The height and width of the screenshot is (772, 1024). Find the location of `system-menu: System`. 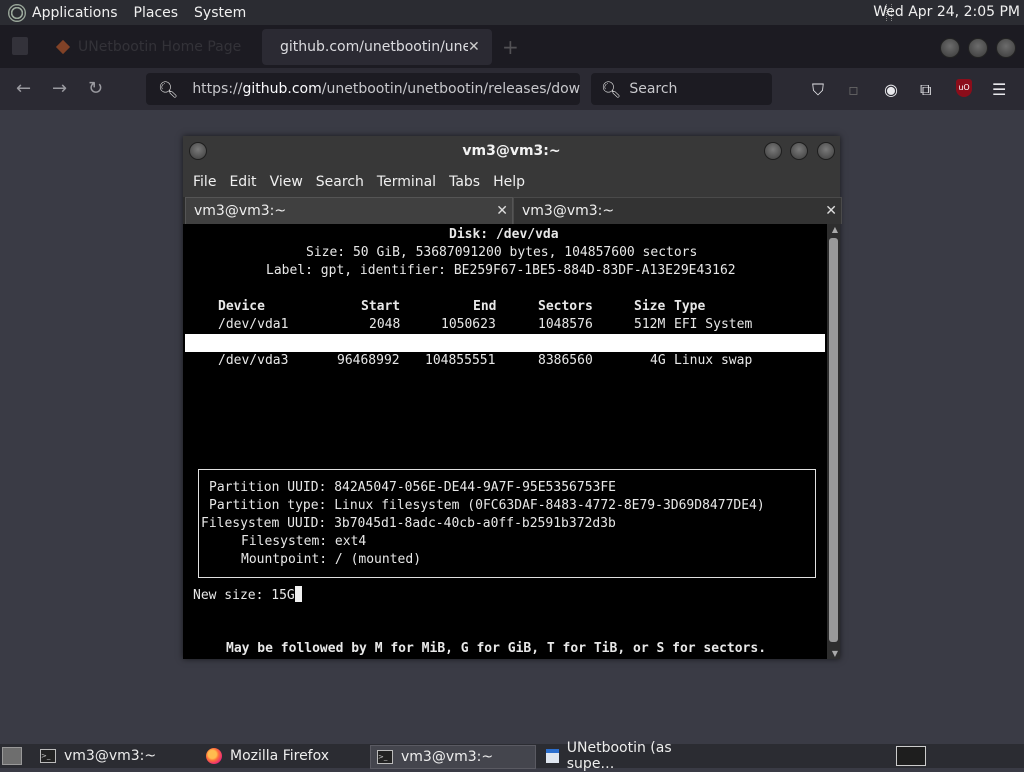

system-menu: System is located at coordinates (220, 13).